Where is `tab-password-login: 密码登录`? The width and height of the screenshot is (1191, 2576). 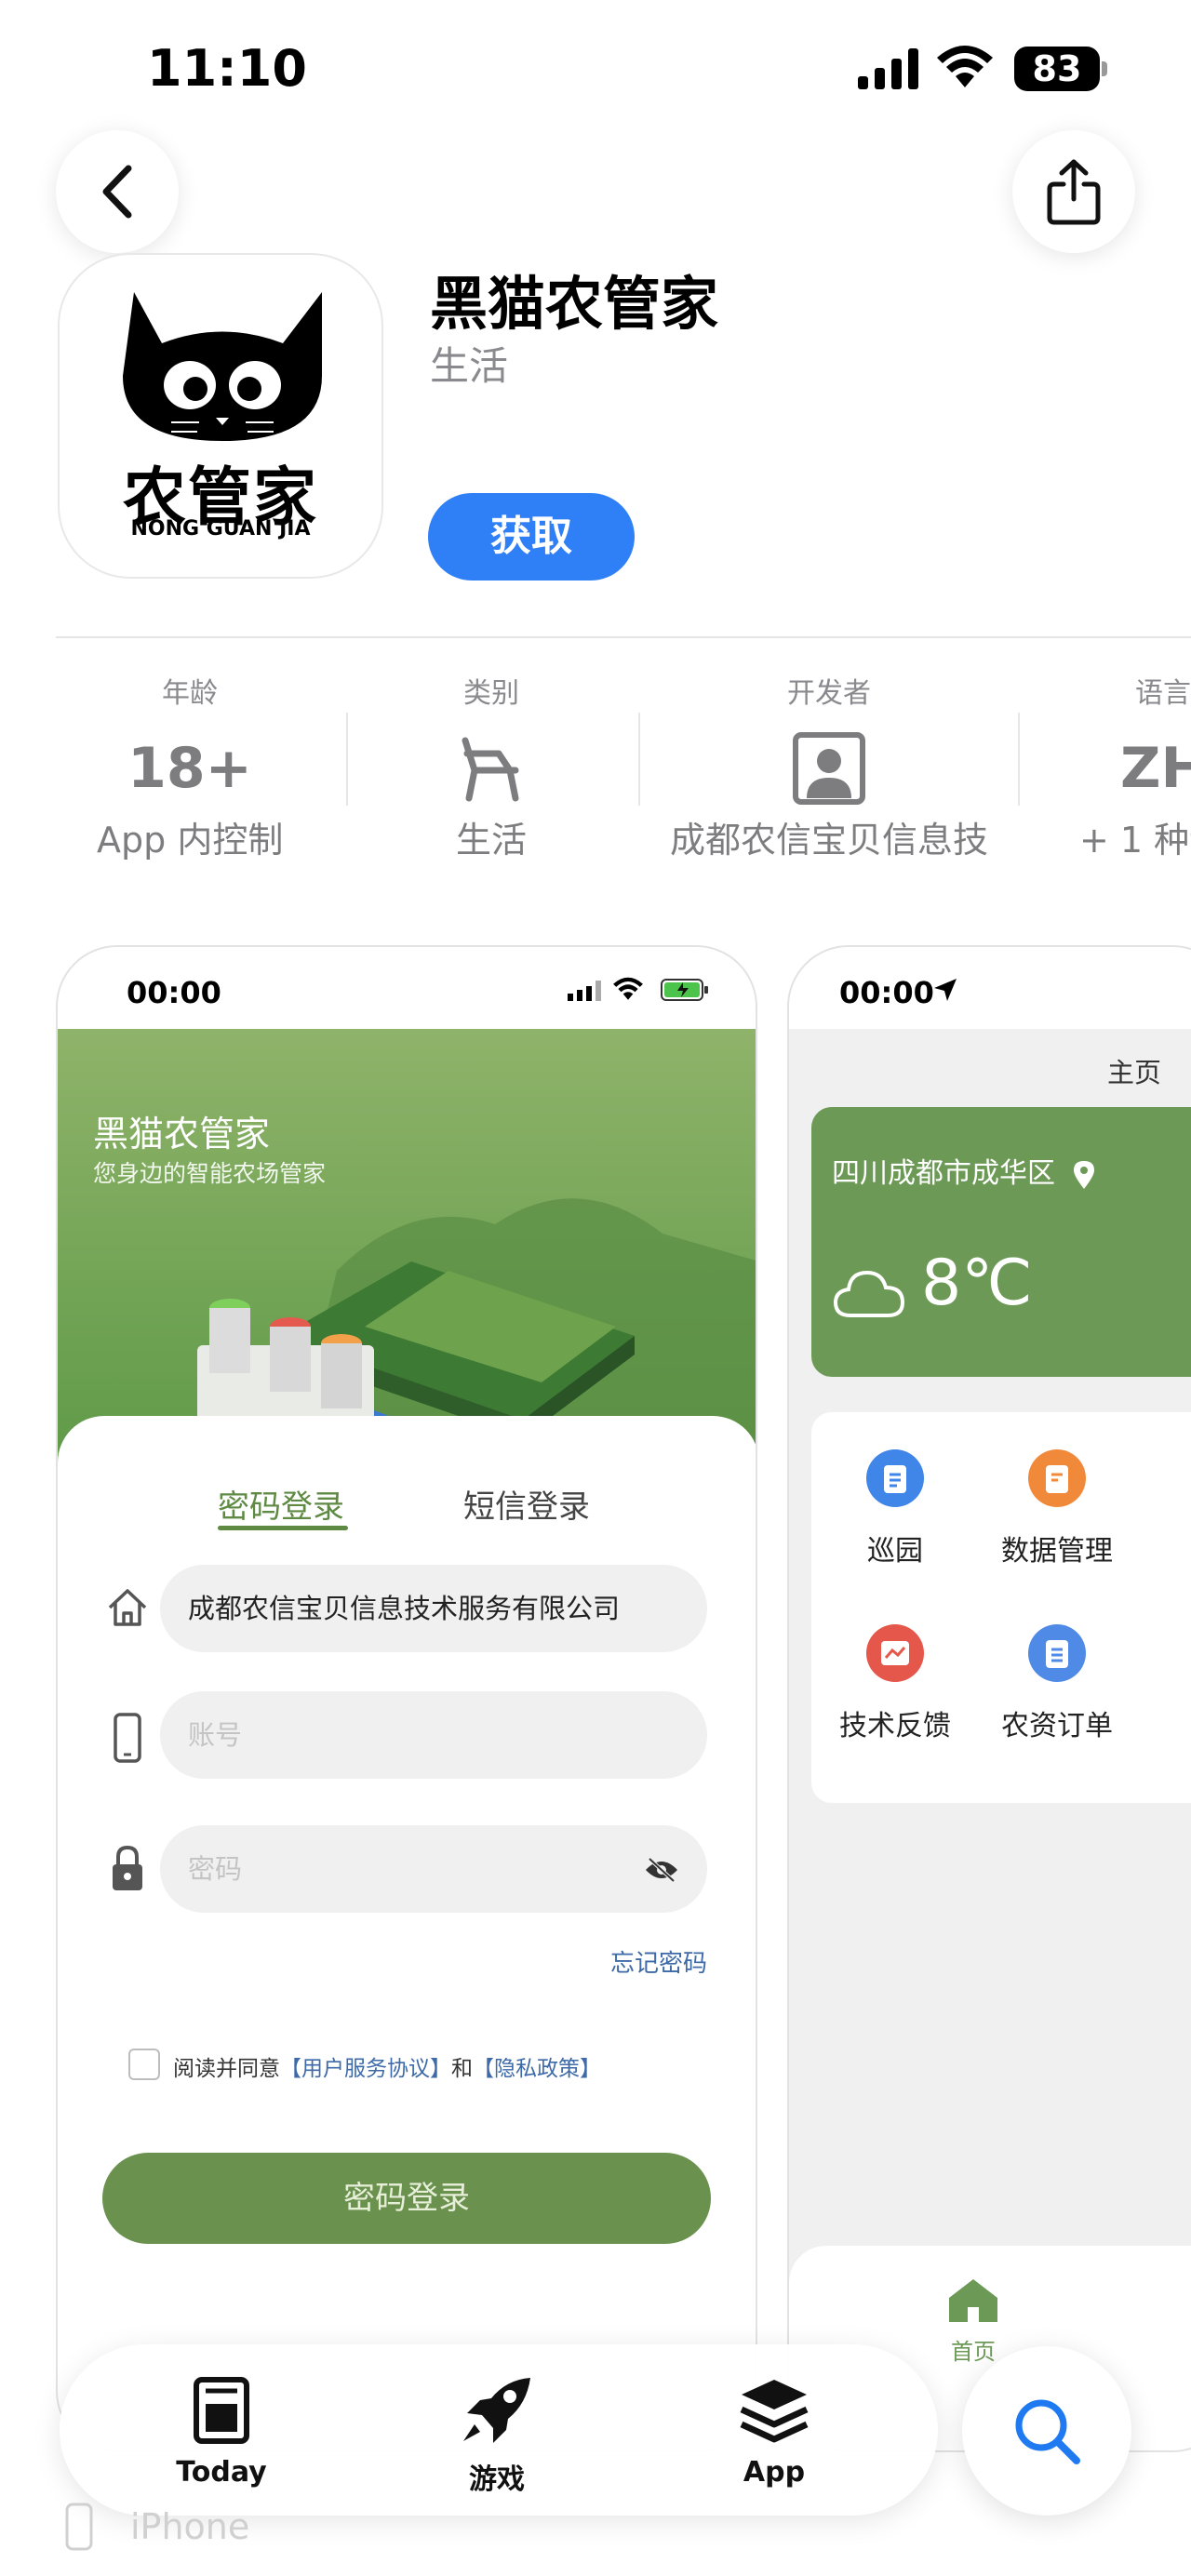
tab-password-login: 密码登录 is located at coordinates (281, 1504).